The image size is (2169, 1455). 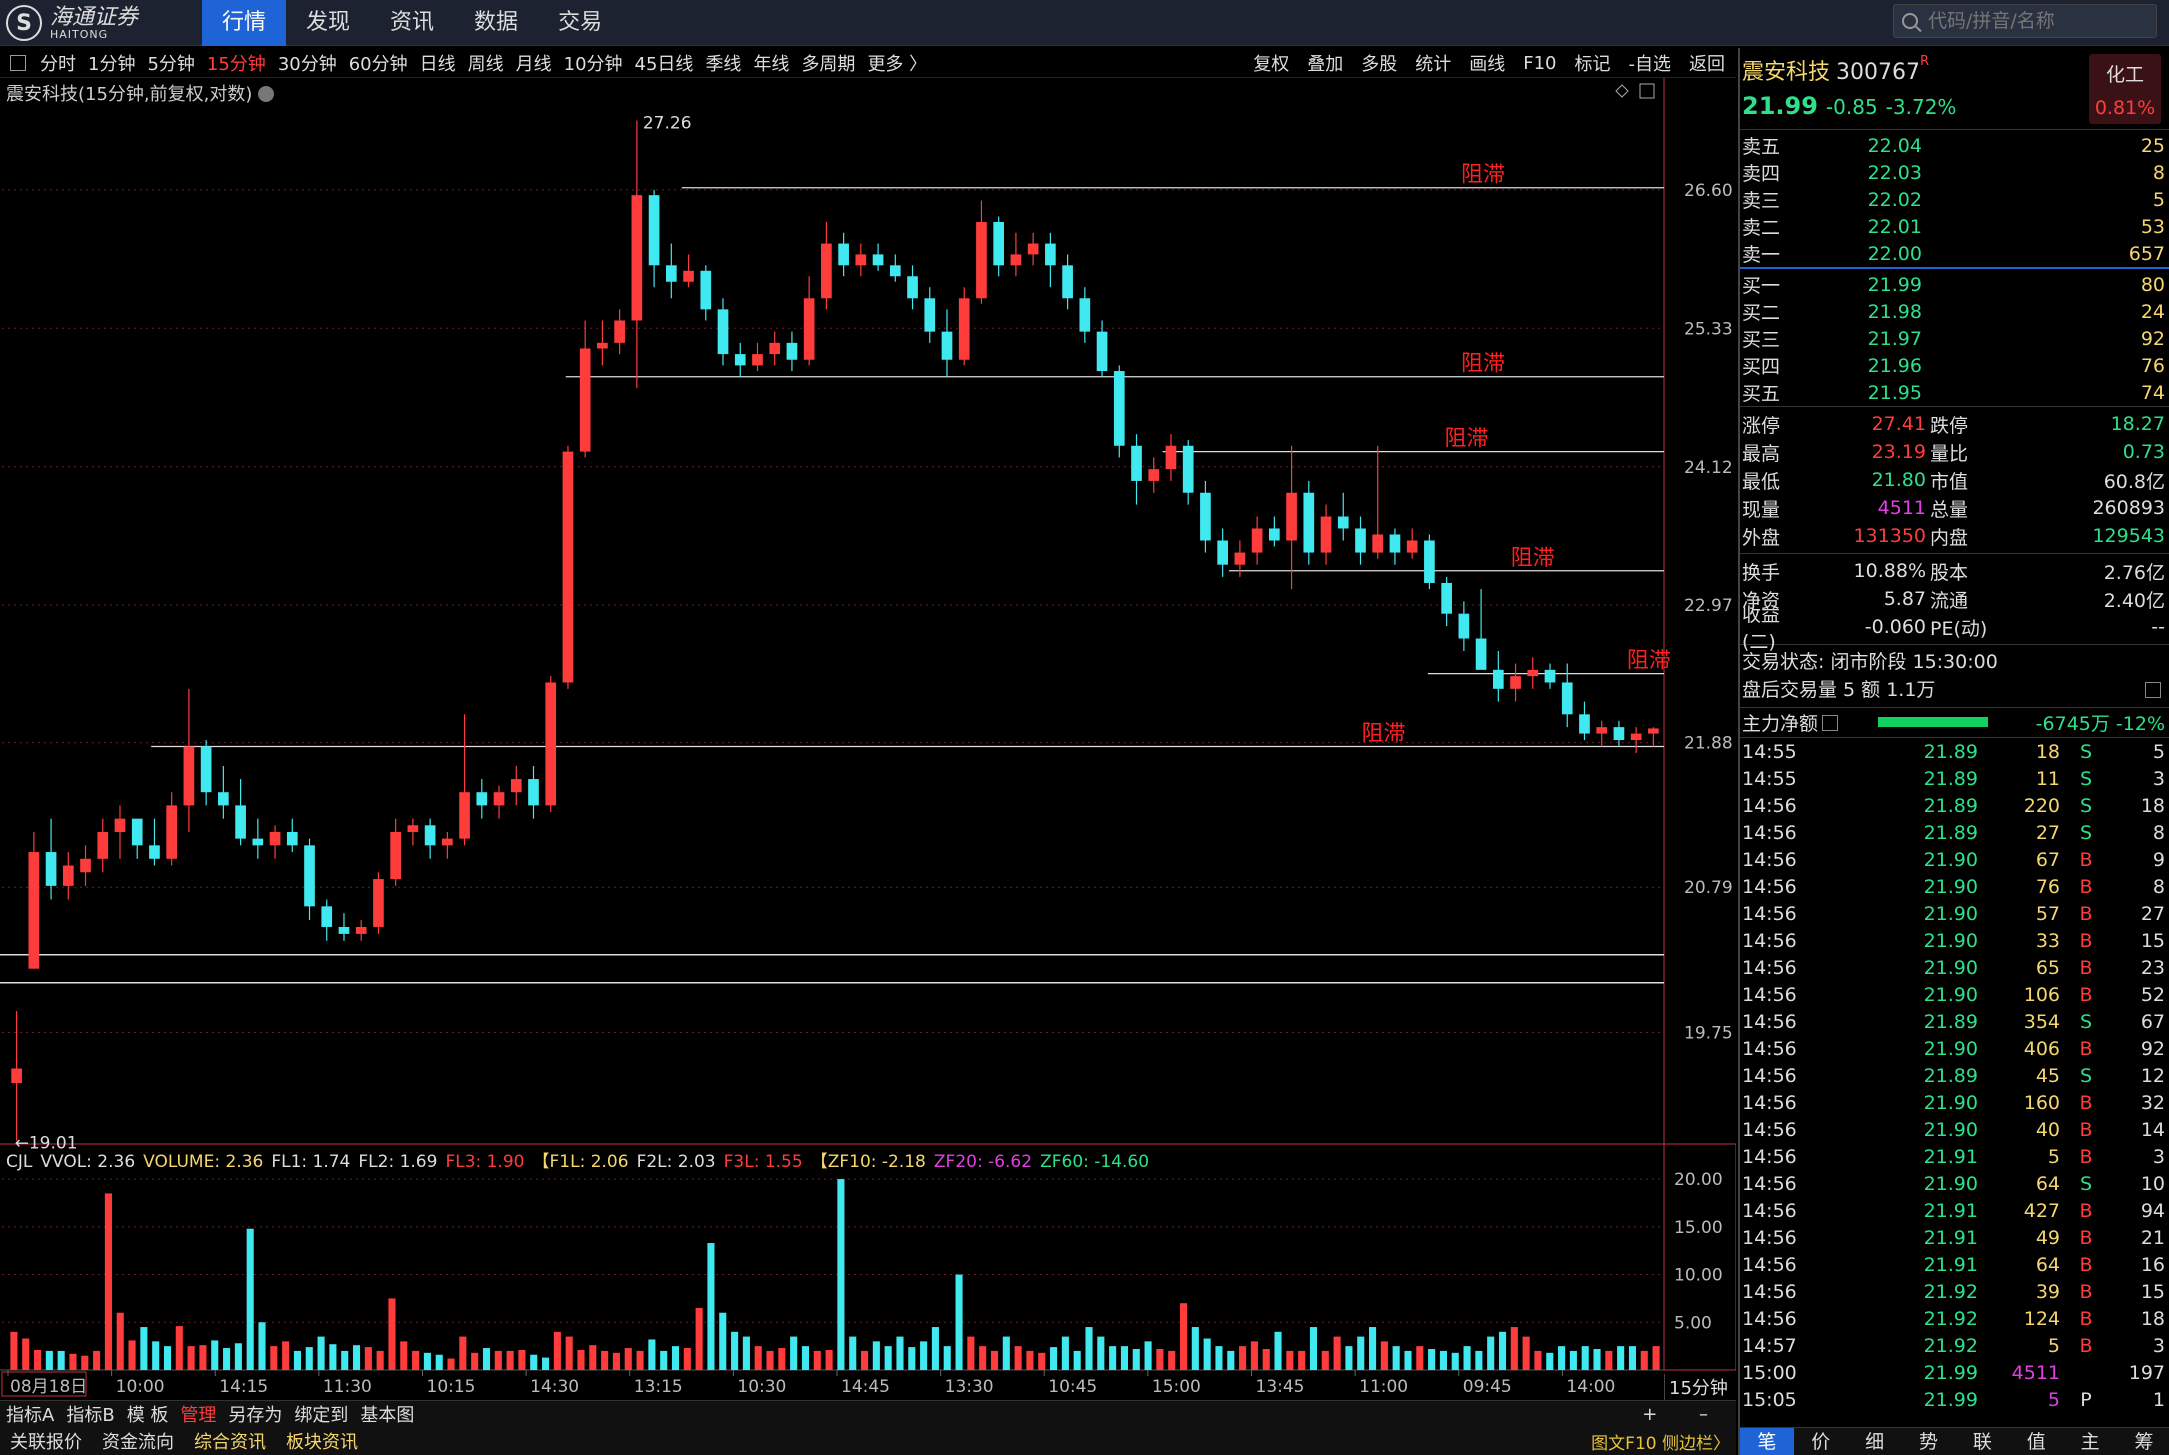 What do you see at coordinates (387, 1414) in the screenshot?
I see `indicator-bar-button: 基本图` at bounding box center [387, 1414].